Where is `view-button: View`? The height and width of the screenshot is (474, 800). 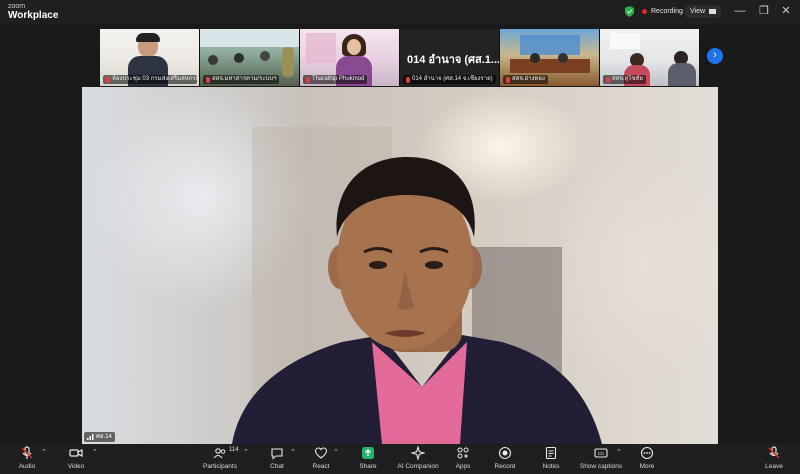
view-button: View is located at coordinates (703, 11).